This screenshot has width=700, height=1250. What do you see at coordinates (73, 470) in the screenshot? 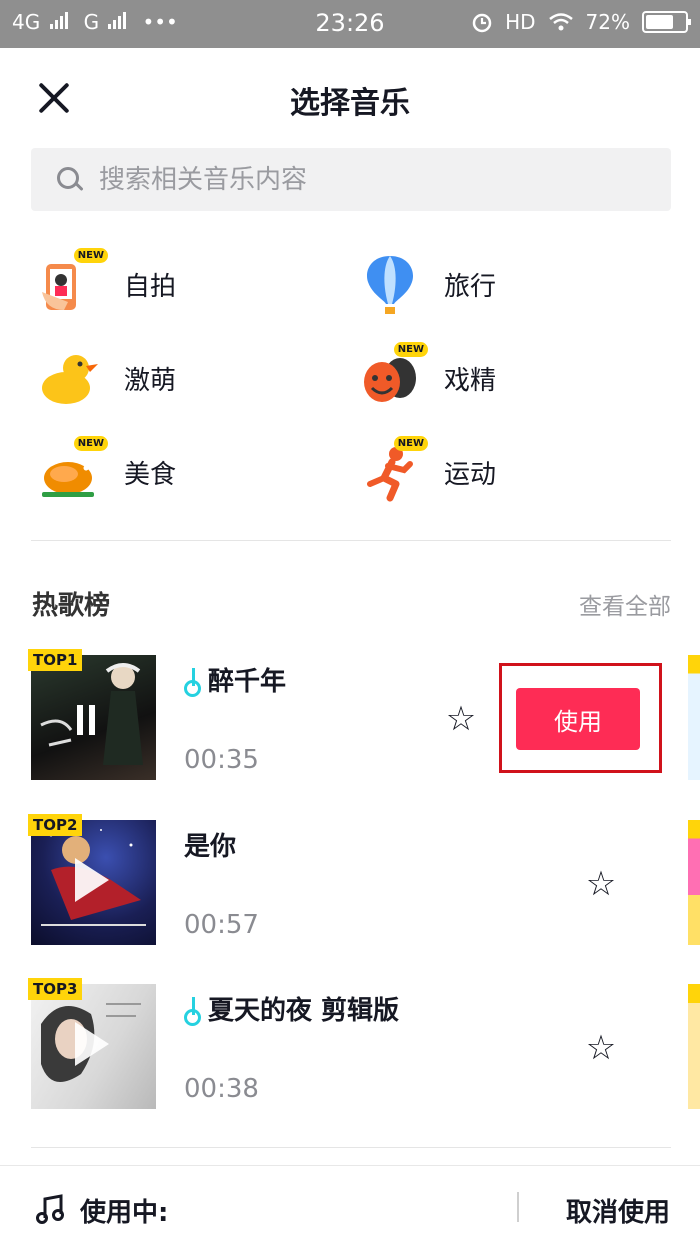
I see `roast-chicken-icon: NEW` at bounding box center [73, 470].